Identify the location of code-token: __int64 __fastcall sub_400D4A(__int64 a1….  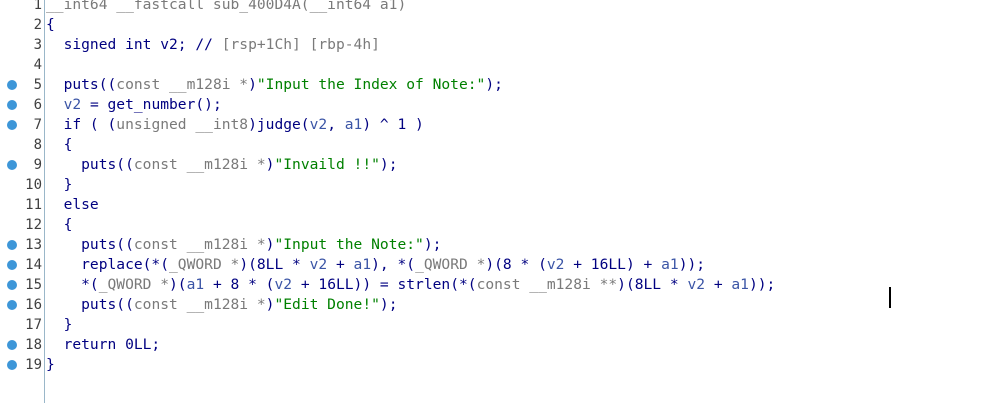
(226, 6).